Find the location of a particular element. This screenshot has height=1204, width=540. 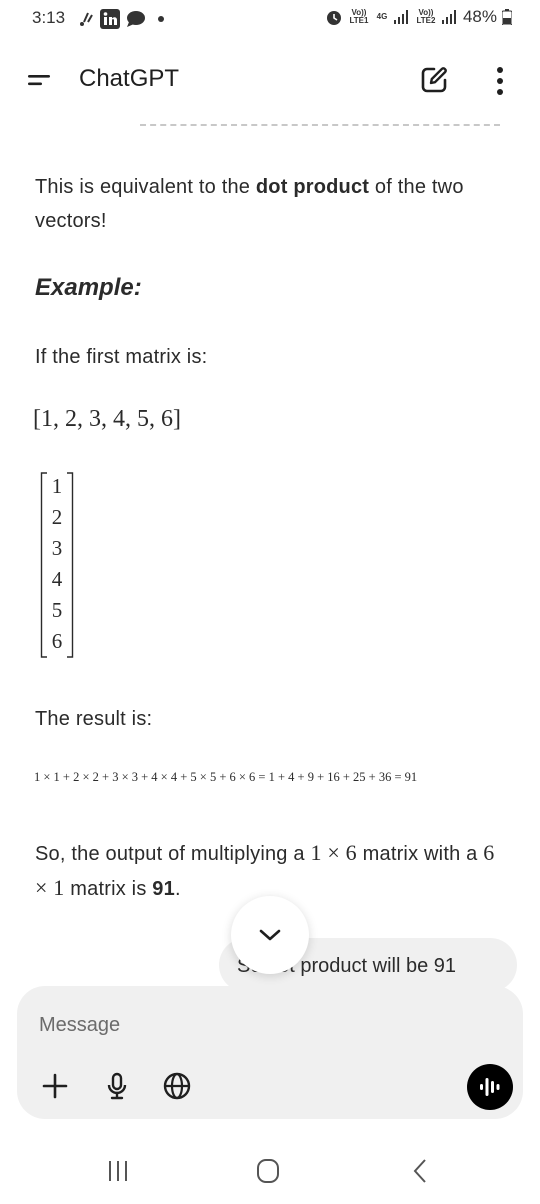

lte1-indicator: Vo)) LTE1 is located at coordinates (359, 16).